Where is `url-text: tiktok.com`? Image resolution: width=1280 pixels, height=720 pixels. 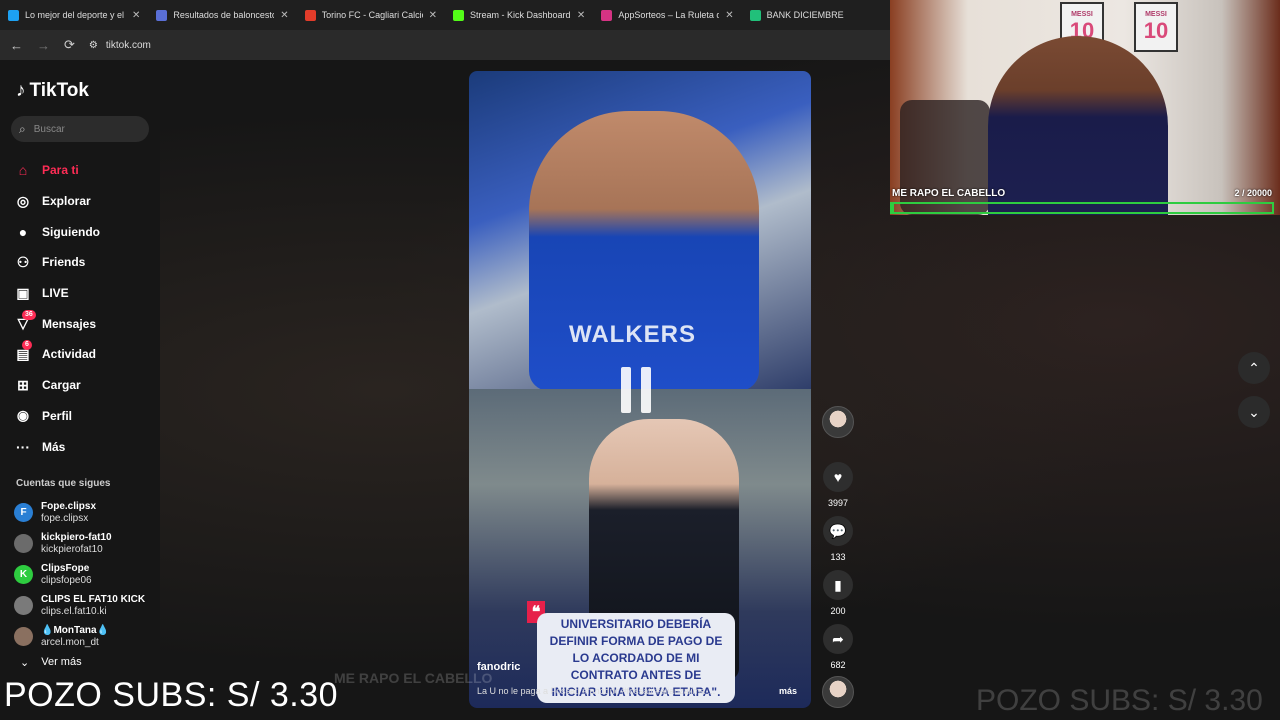 url-text: tiktok.com is located at coordinates (128, 45).